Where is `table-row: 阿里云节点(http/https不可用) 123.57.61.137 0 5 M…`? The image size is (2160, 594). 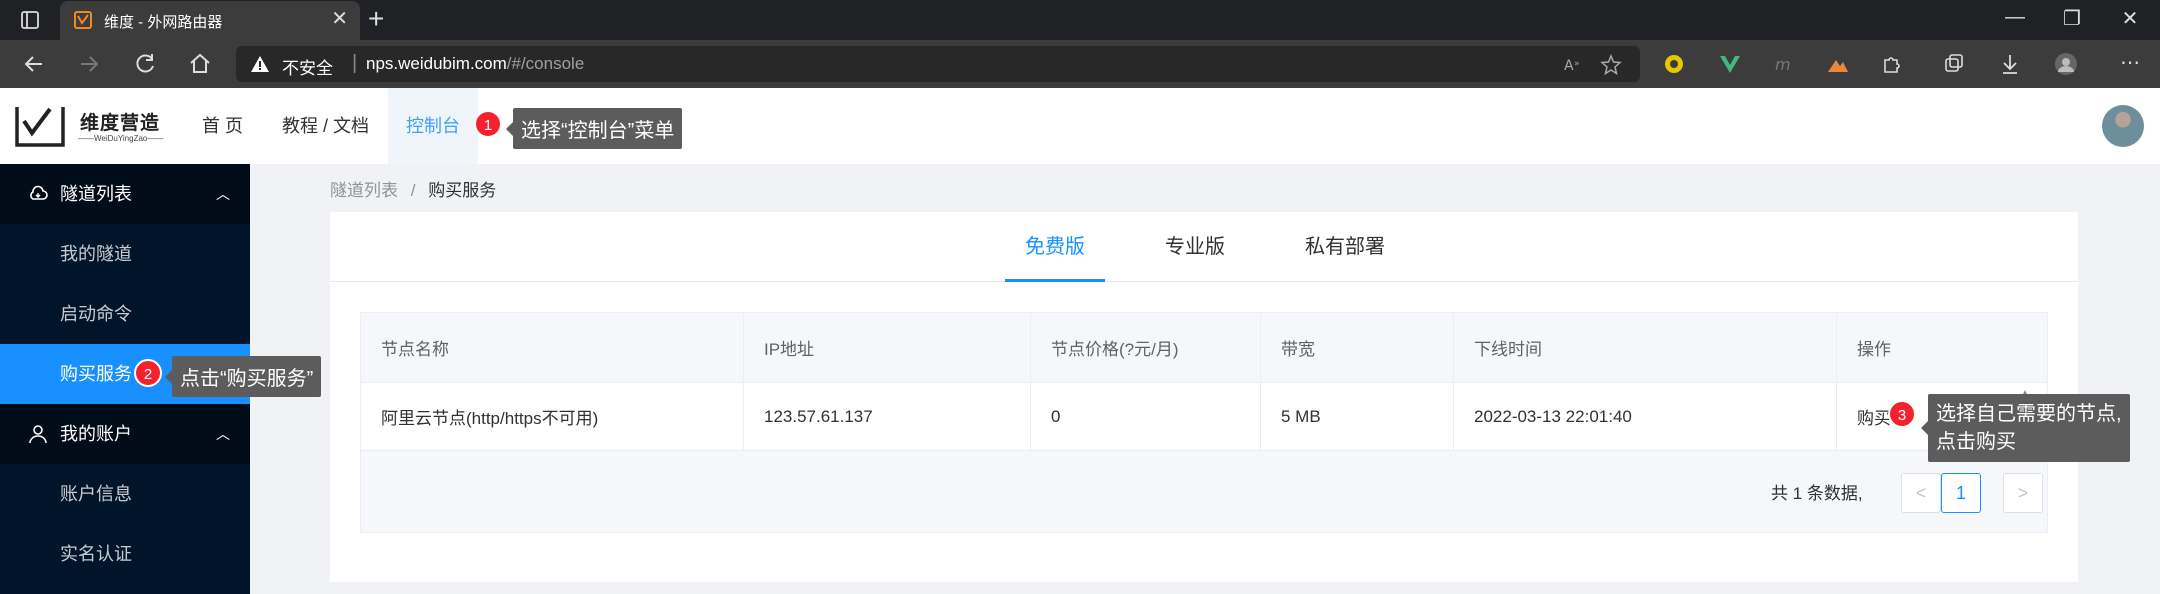 table-row: 阿里云节点(http/https不可用) 123.57.61.137 0 5 M… is located at coordinates (1204, 417).